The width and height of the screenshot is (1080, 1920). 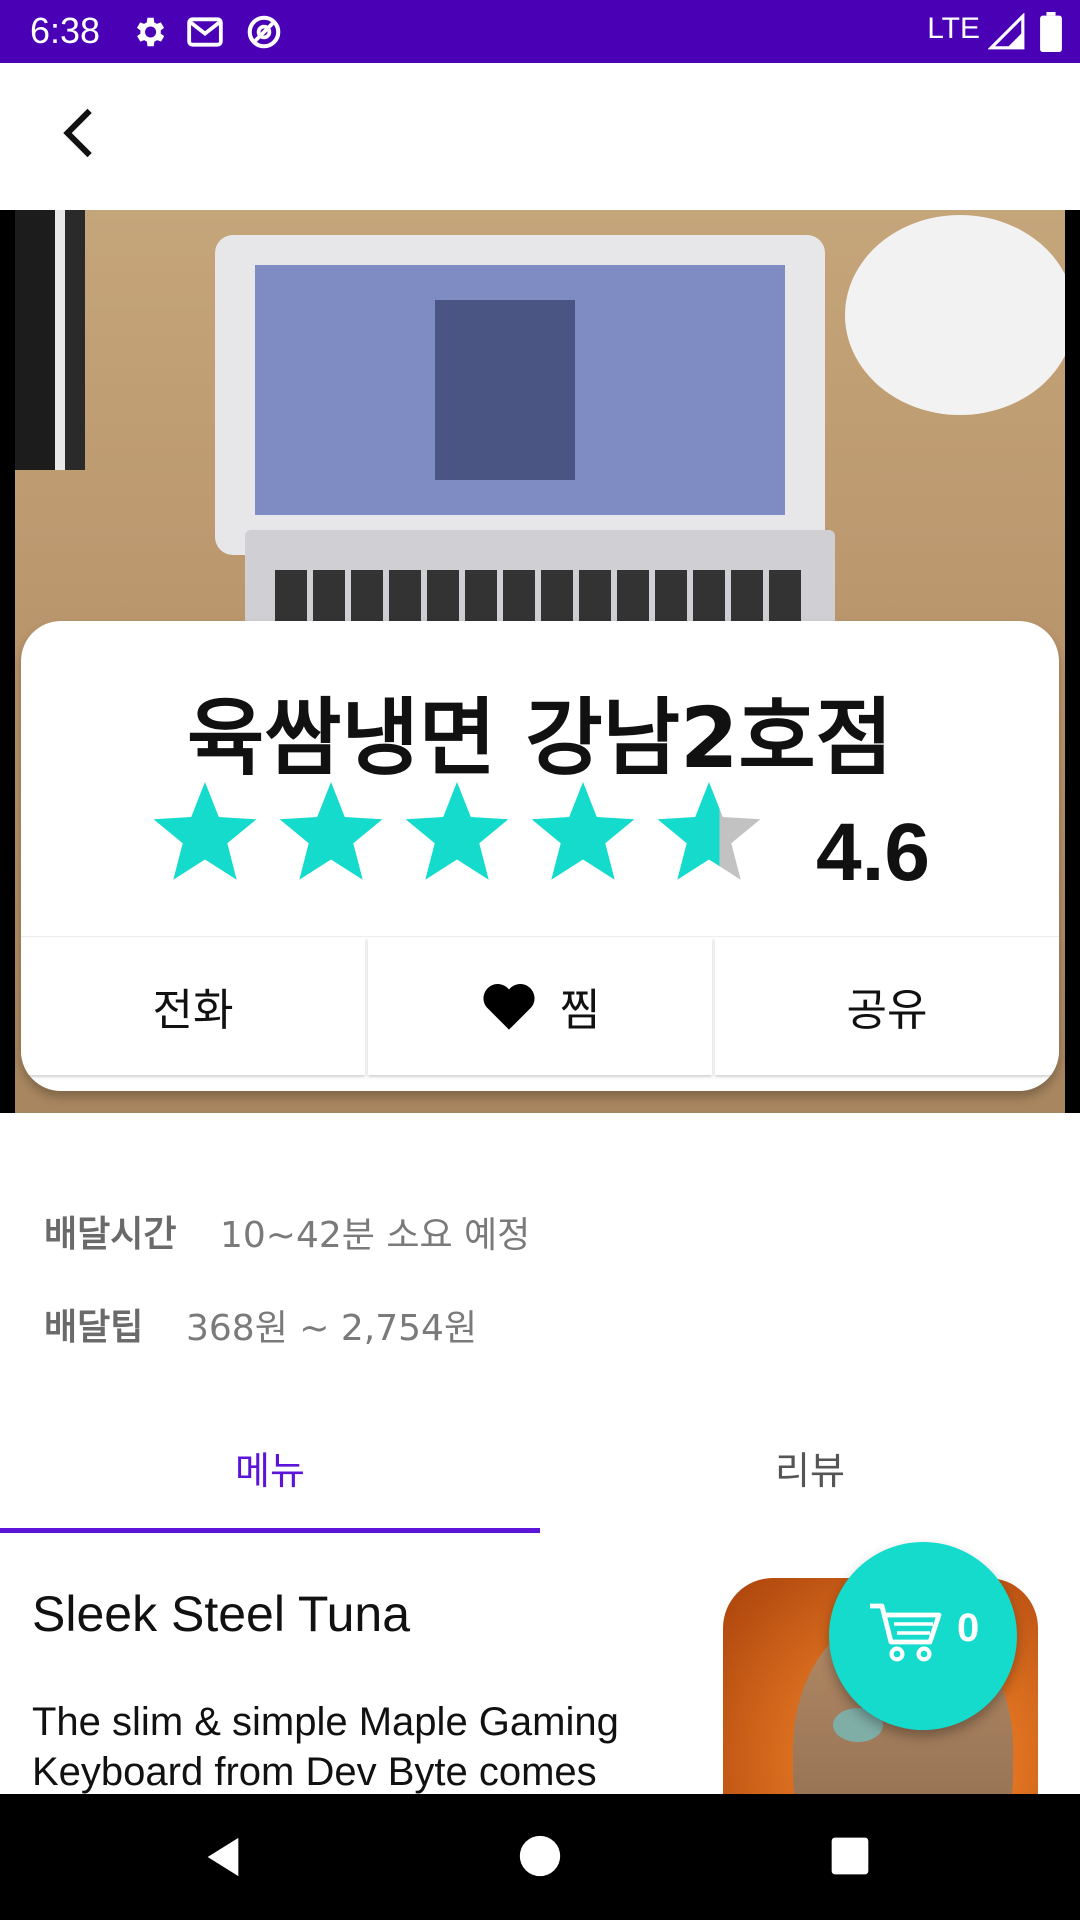 What do you see at coordinates (509, 1007) in the screenshot?
I see `heart-icon` at bounding box center [509, 1007].